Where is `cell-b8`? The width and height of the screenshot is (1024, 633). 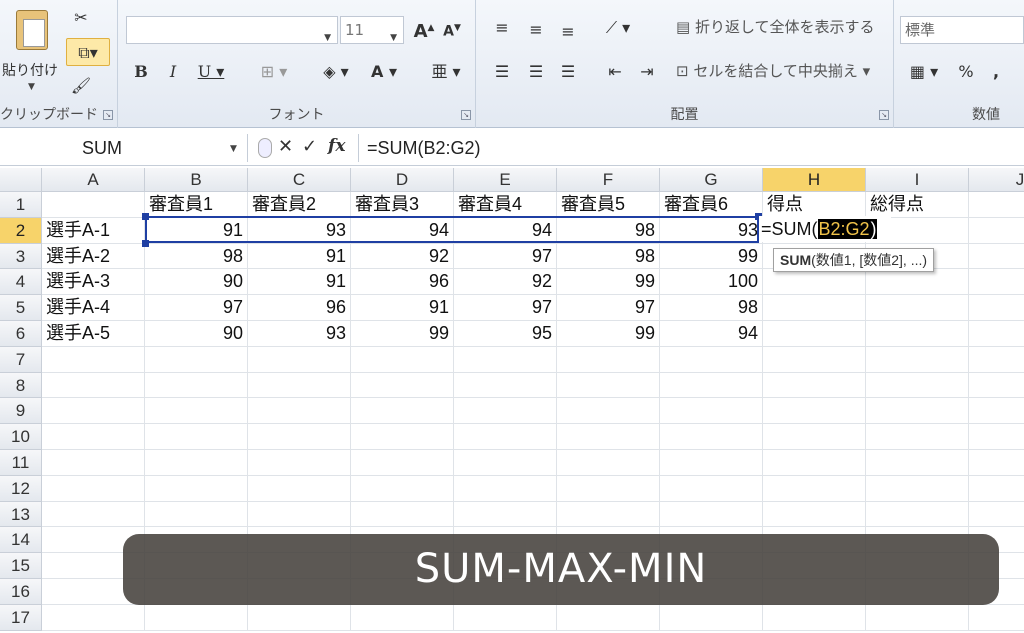
cell-b8 is located at coordinates (196, 385).